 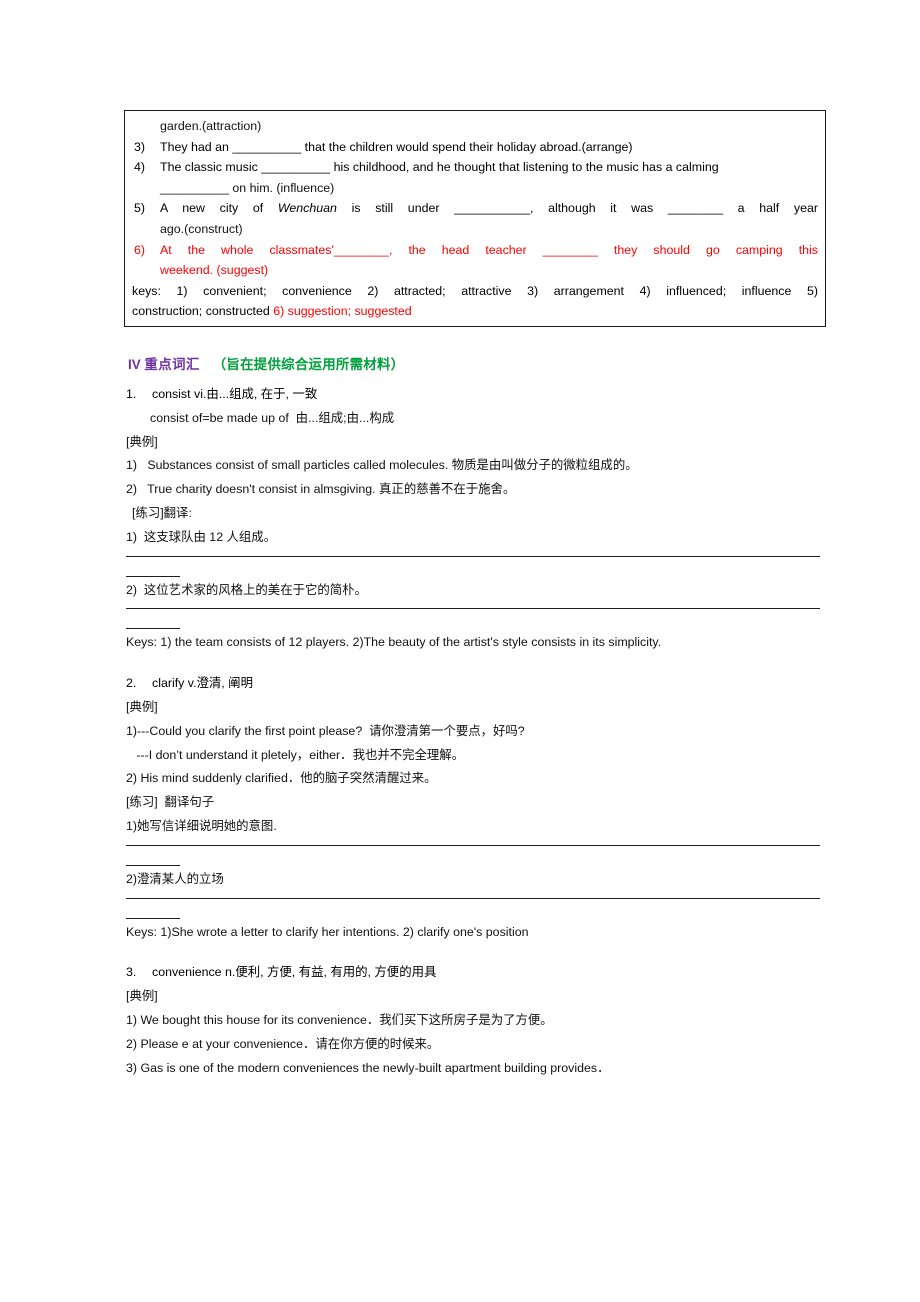 What do you see at coordinates (134, 364) in the screenshot?
I see `section-roman-numeral: IV` at bounding box center [134, 364].